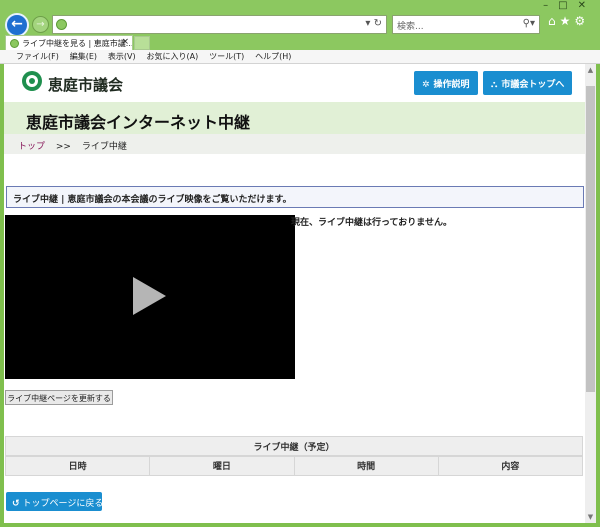 This screenshot has width=600, height=527. Describe the element at coordinates (510, 466) in the screenshot. I see `column-header-content: 内容` at that location.